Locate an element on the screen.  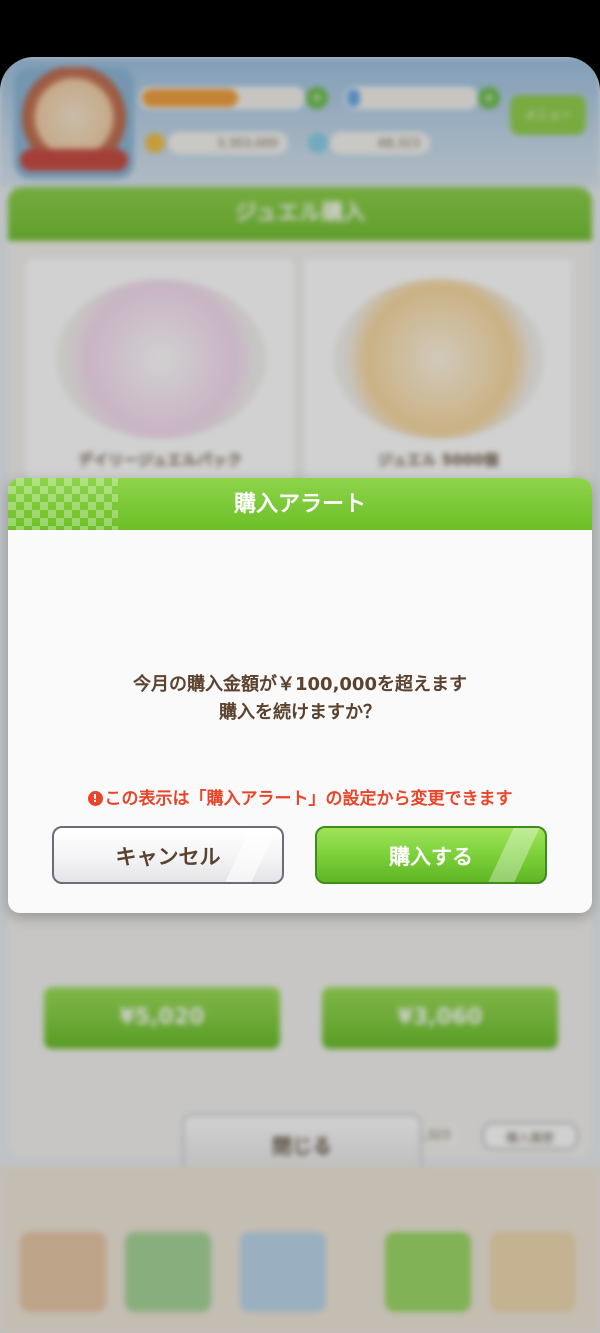
alert-message-line2: 購入を続けますか？ is located at coordinates (300, 712).